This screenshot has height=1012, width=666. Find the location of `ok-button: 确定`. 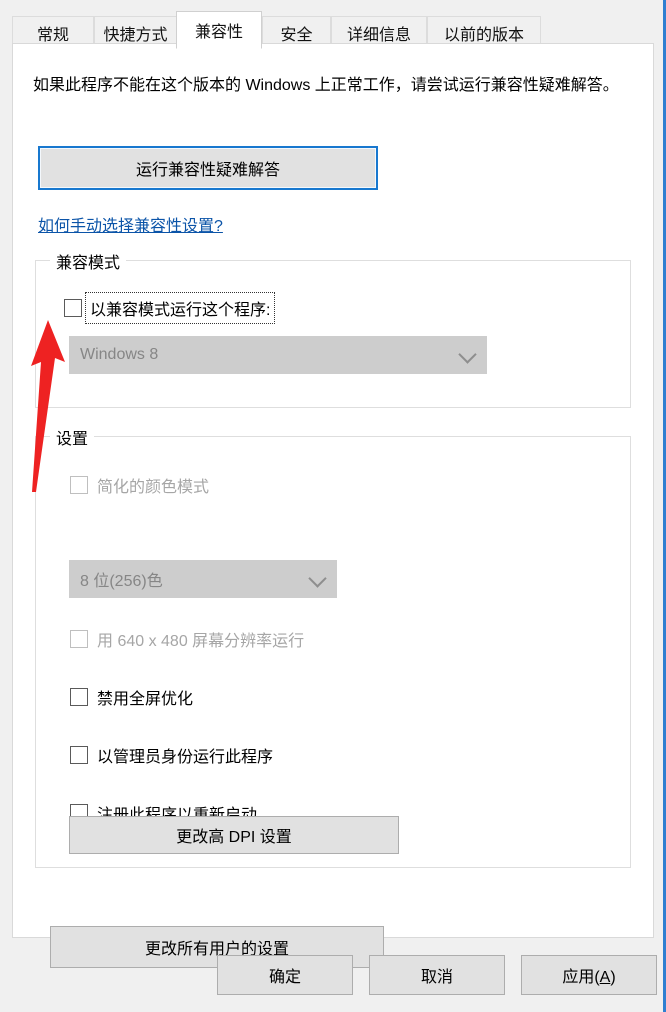

ok-button: 确定 is located at coordinates (285, 975).